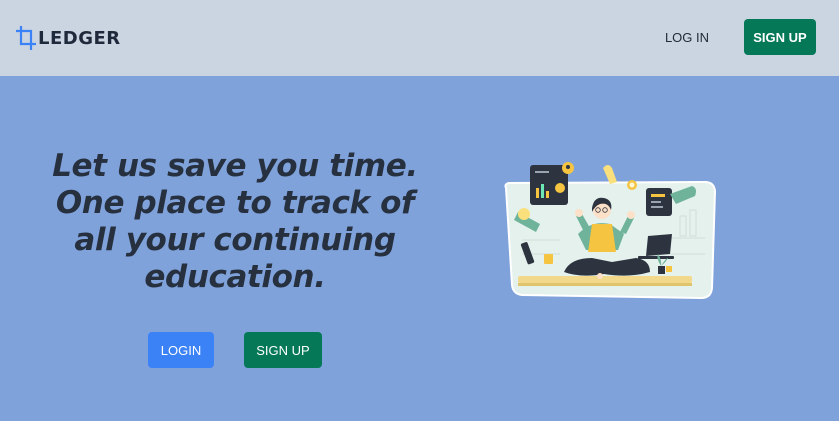 Image resolution: width=839 pixels, height=421 pixels. What do you see at coordinates (79, 38) in the screenshot?
I see `brand-name: LEDGER` at bounding box center [79, 38].